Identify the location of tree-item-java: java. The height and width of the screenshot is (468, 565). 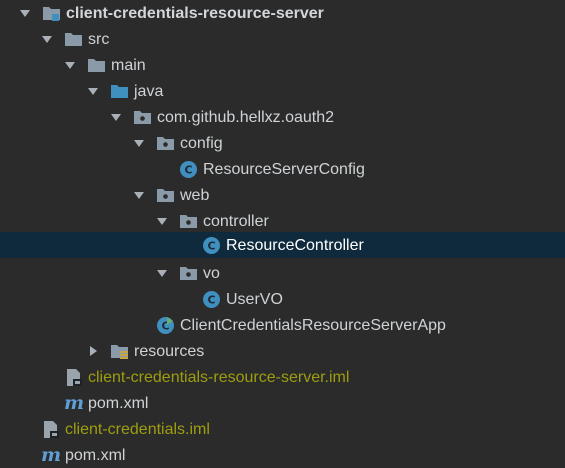
(282, 91).